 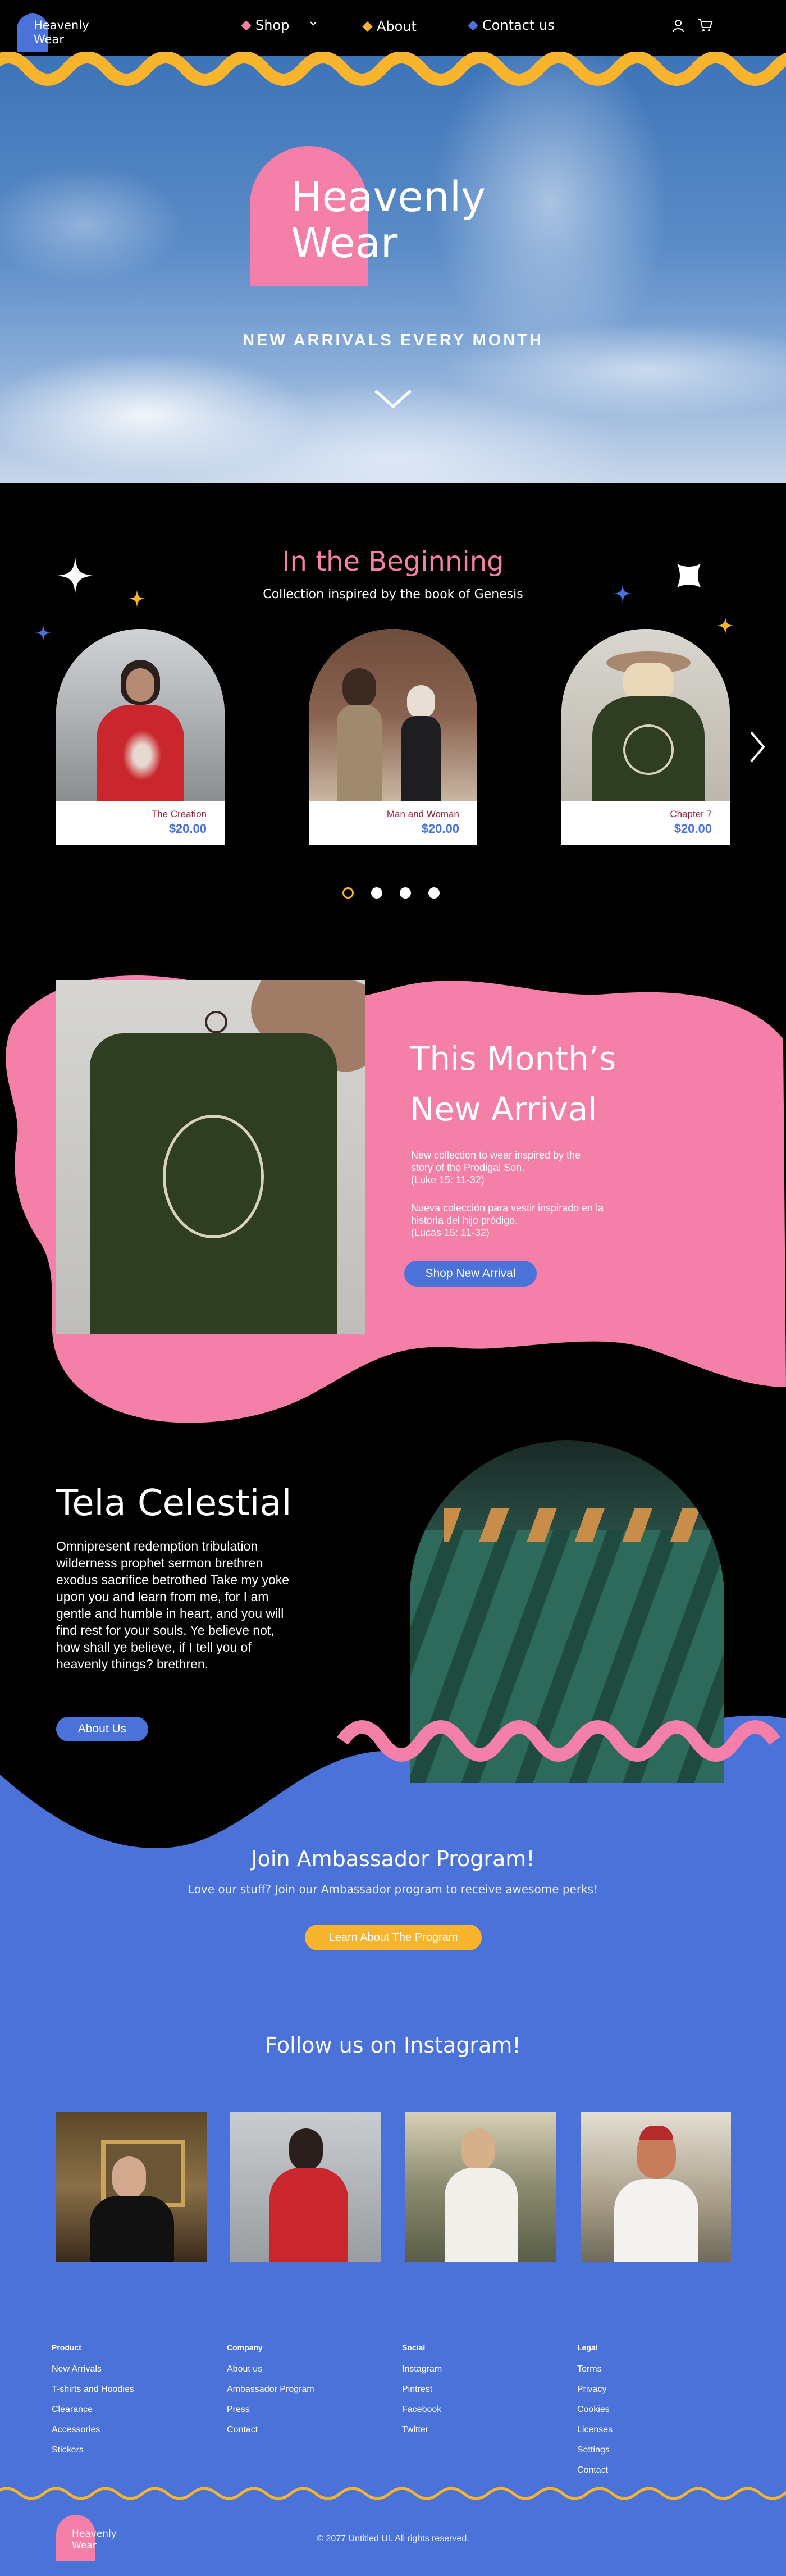 What do you see at coordinates (558, 1741) in the screenshot?
I see `pink-wave-decoration` at bounding box center [558, 1741].